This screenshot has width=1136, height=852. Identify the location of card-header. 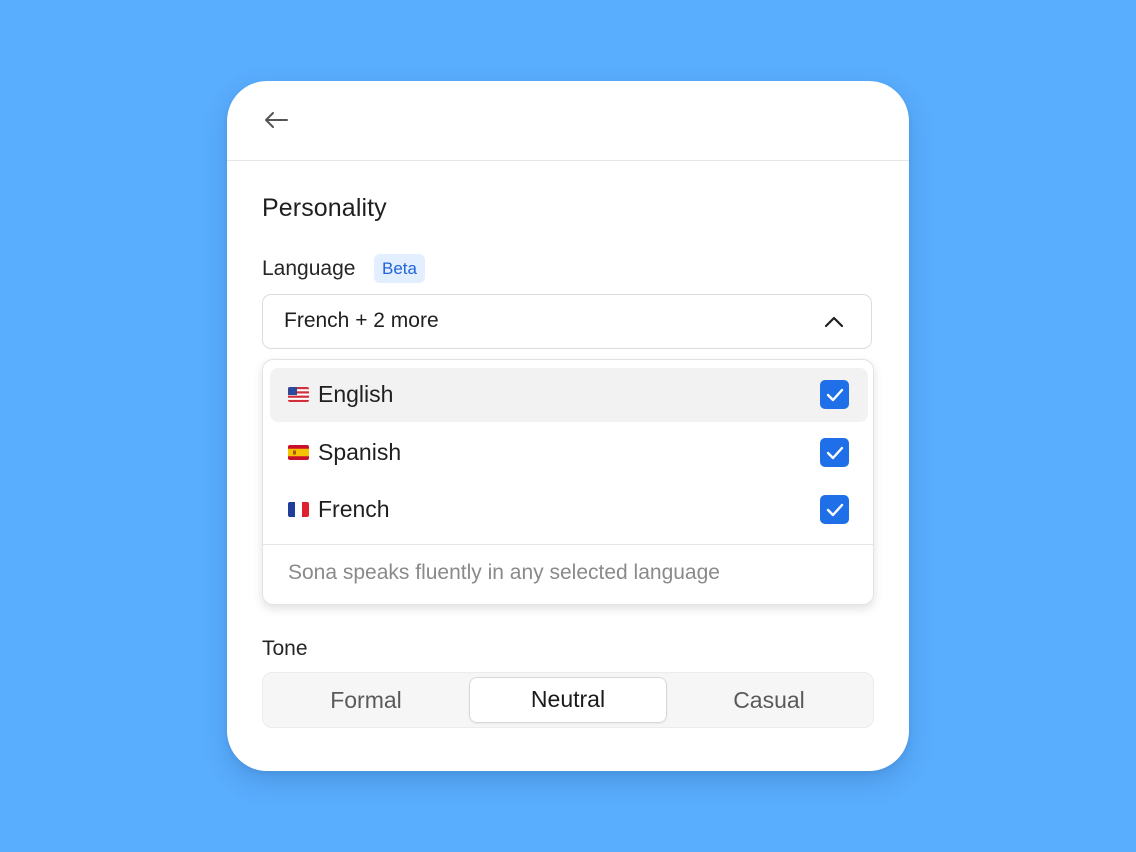
(568, 121).